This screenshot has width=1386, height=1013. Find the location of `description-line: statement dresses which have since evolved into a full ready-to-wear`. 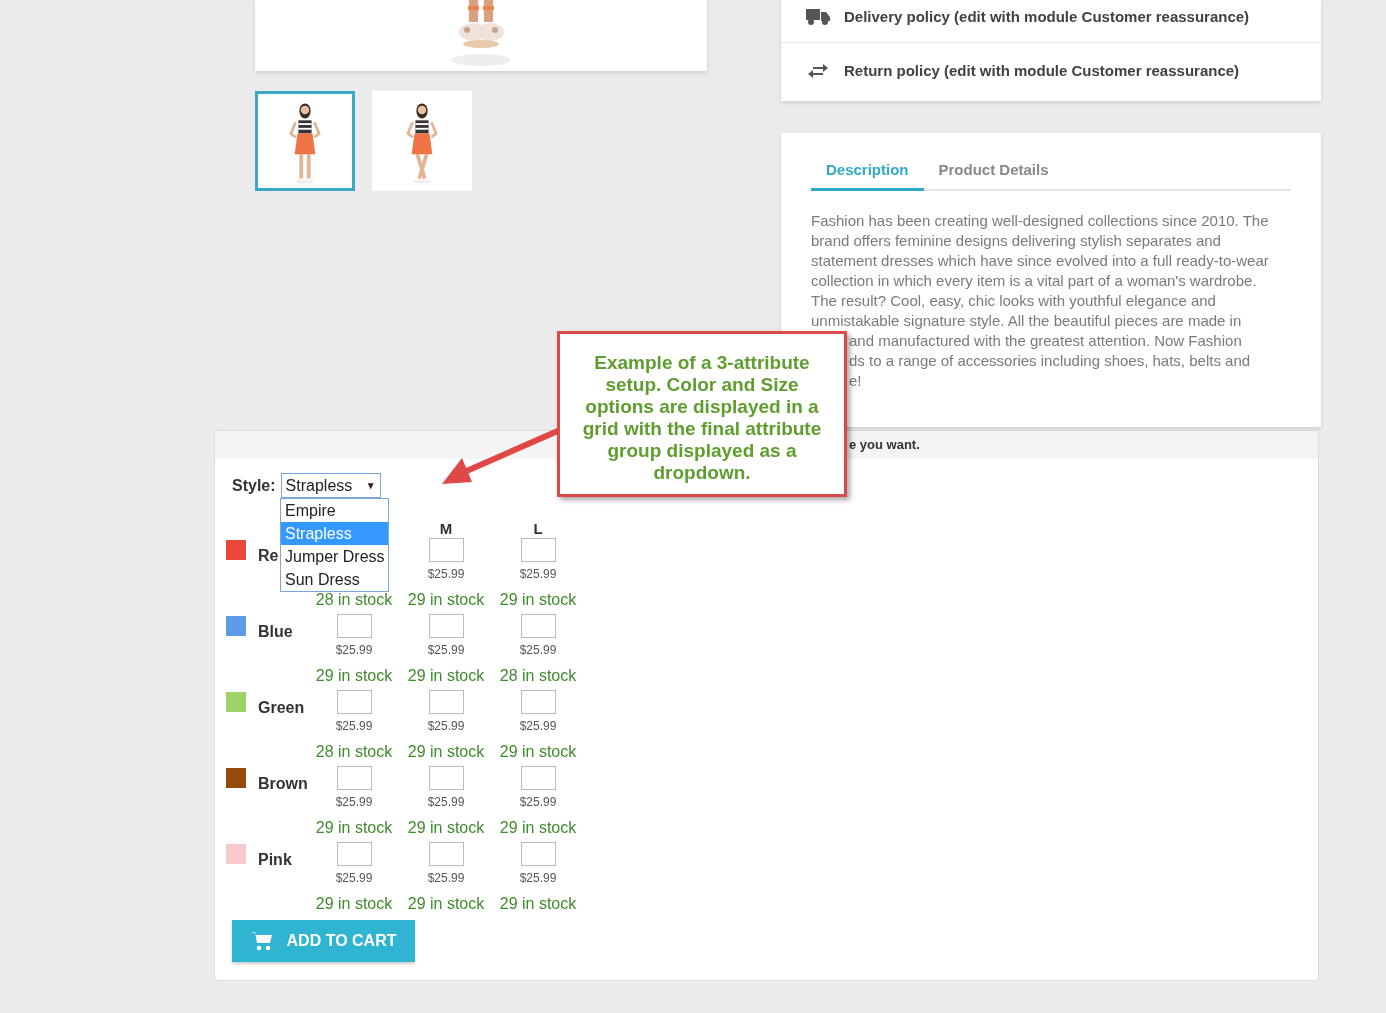

description-line: statement dresses which have since evolved into a full ready-to-wear is located at coordinates (1040, 260).